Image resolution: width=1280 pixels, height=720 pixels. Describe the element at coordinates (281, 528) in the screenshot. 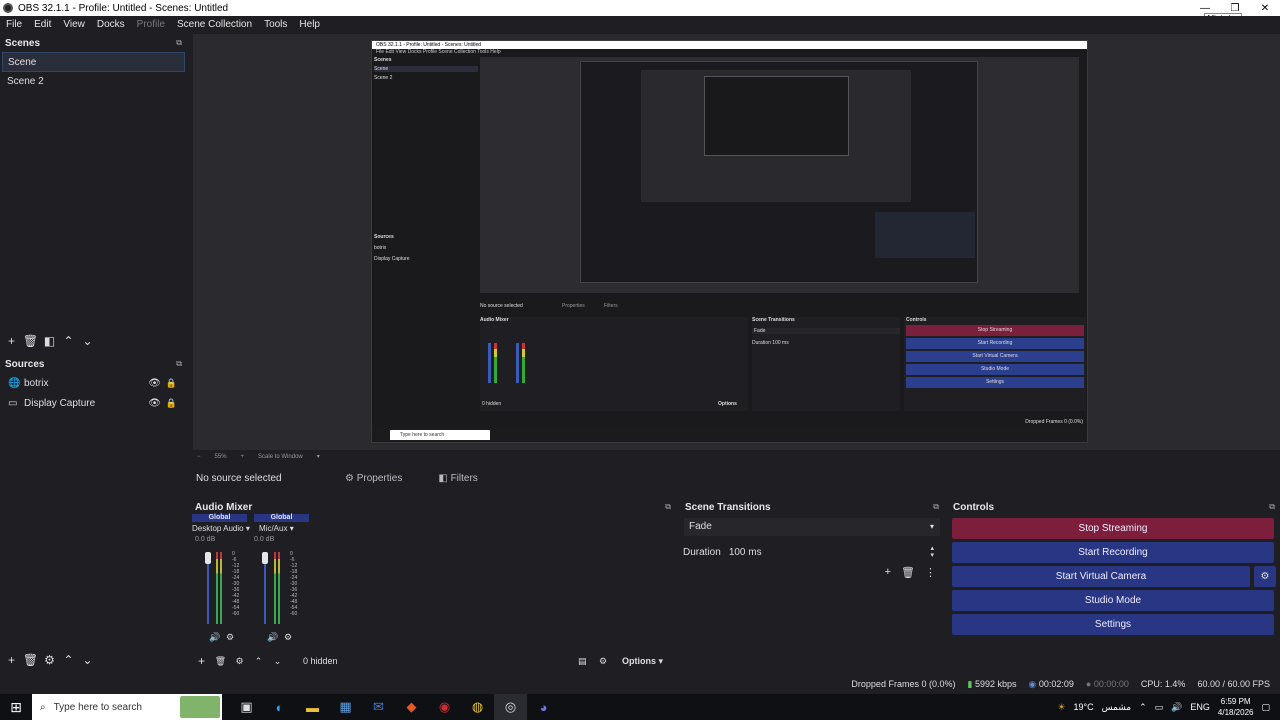

I see `channel-name: Mic/Aux ▾` at that location.